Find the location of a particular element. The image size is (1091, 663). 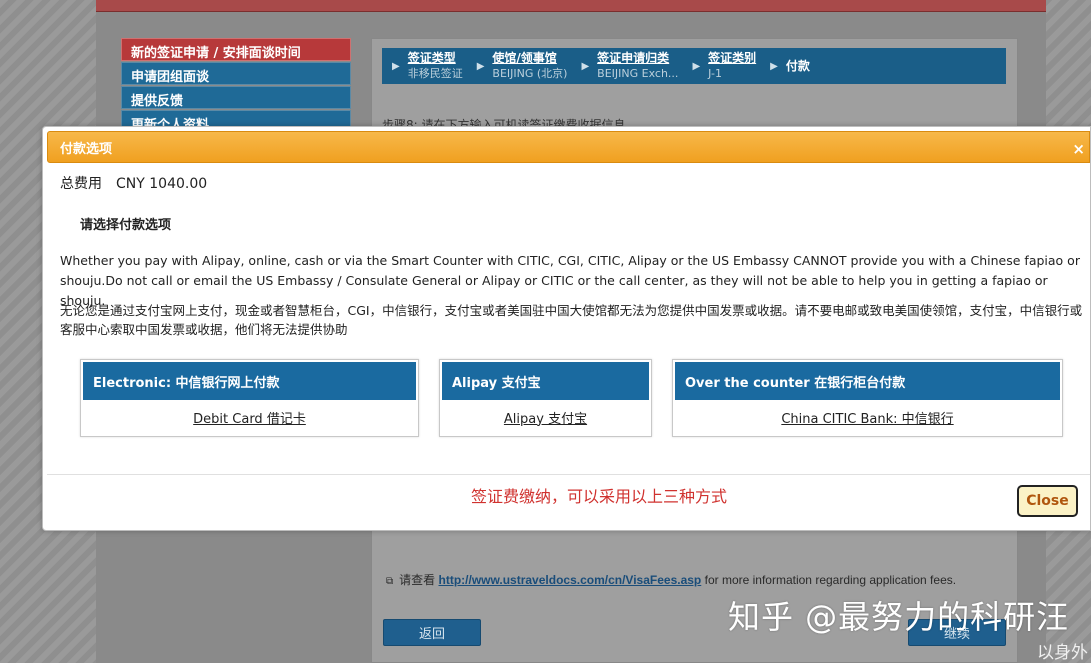

dialog-title: 付款选项 is located at coordinates (86, 149).